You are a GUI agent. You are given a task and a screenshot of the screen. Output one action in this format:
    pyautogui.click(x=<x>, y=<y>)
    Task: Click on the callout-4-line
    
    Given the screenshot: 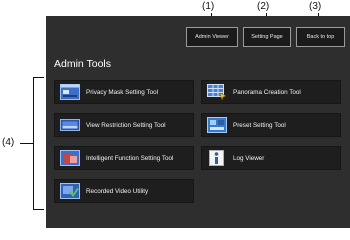 What is the action you would take?
    pyautogui.click(x=26, y=143)
    